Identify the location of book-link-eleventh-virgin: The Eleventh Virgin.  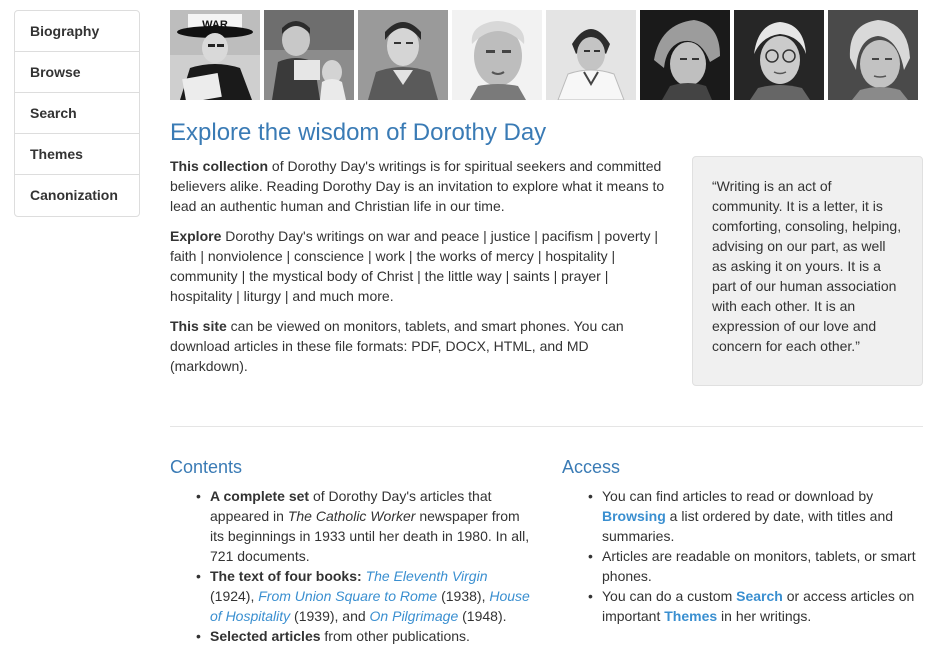
(427, 576).